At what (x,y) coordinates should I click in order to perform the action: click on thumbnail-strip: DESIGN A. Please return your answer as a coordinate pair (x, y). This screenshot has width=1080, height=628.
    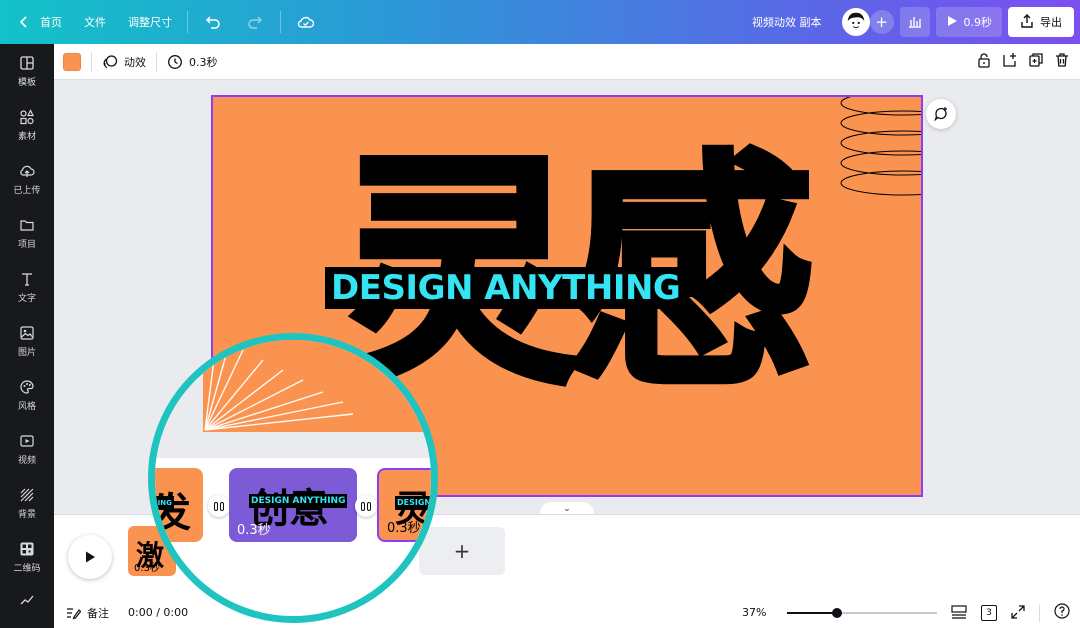
    Looking at the image, I should click on (413, 503).